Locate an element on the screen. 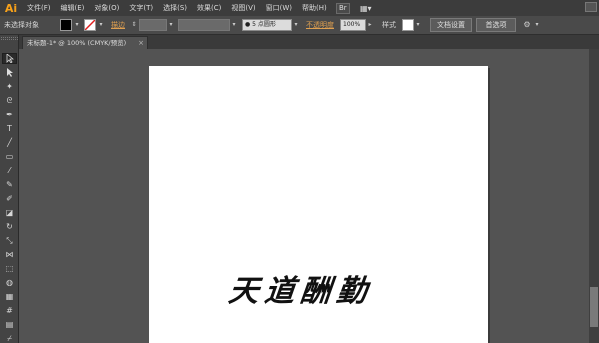  document-tab-bar: 未标题-1* @ 100% (CMYK/预览) × is located at coordinates (299, 42).